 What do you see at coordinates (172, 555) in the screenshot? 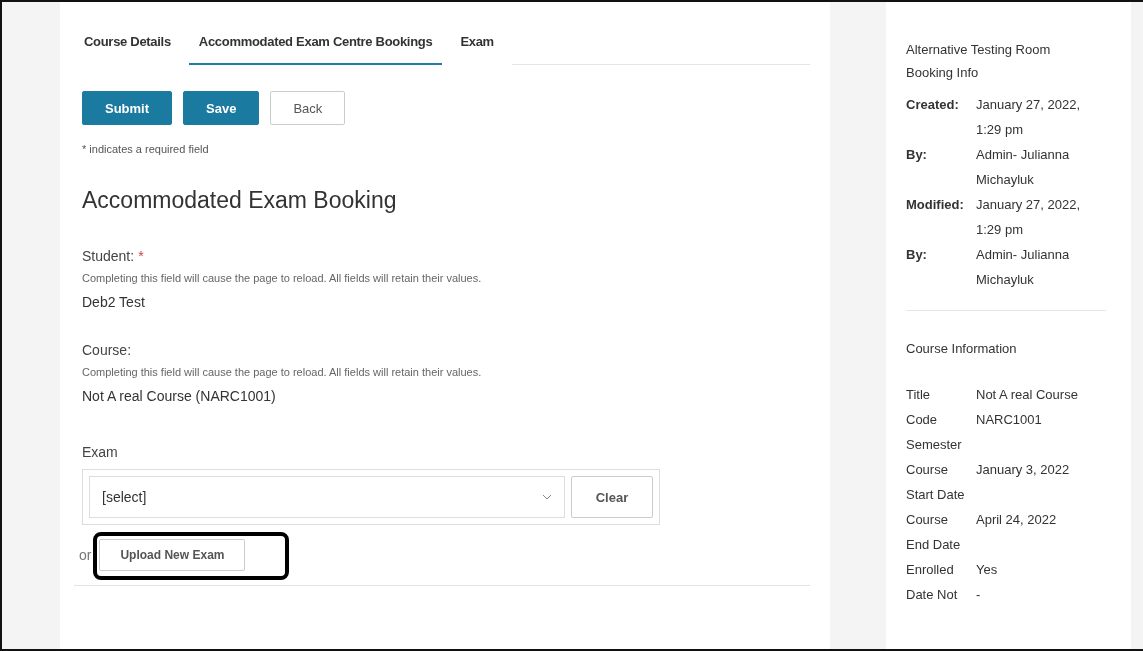
I see `upload-exam-button: Upload New Exam` at bounding box center [172, 555].